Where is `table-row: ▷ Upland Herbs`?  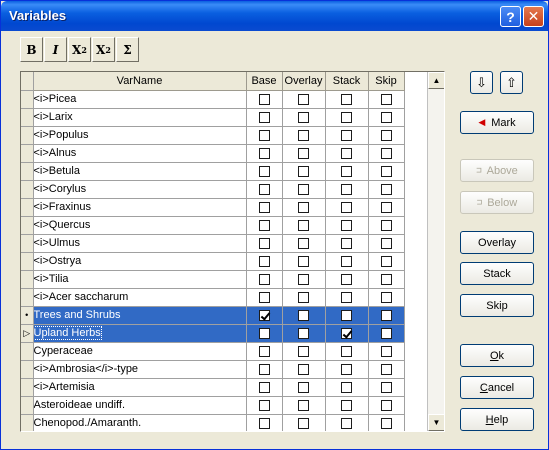
table-row: ▷ Upland Herbs is located at coordinates (213, 333).